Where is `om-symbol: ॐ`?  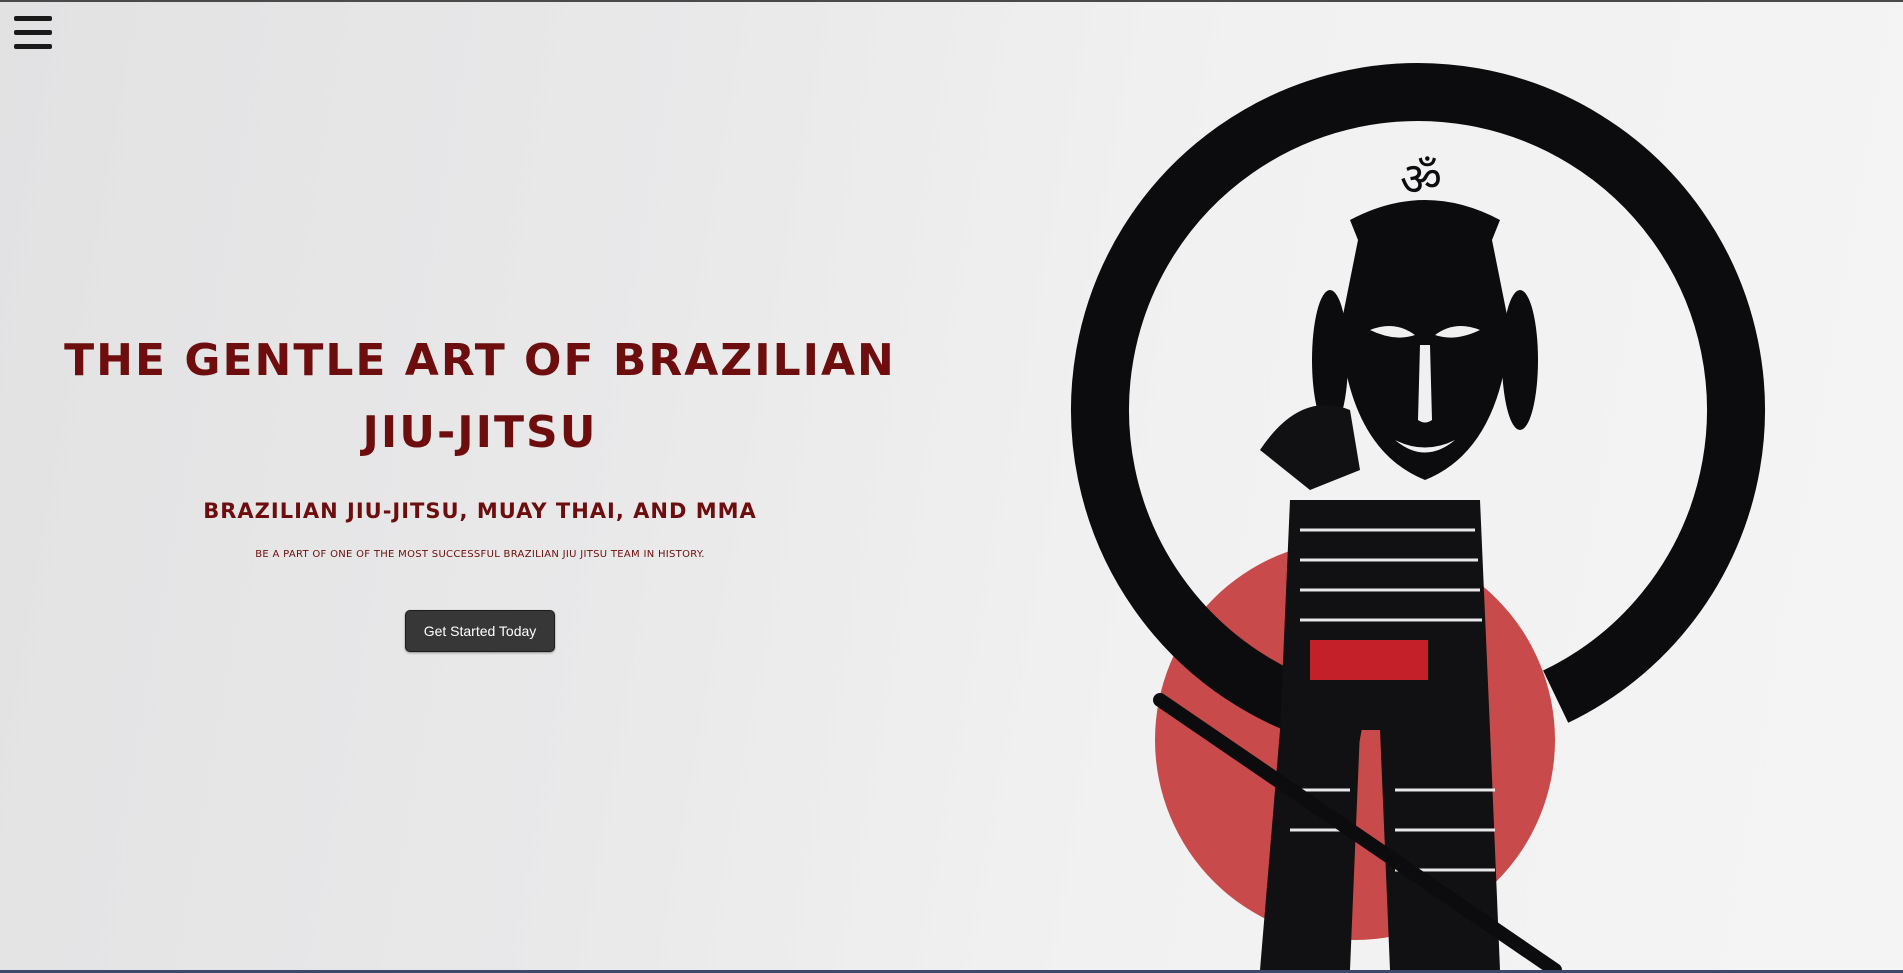 om-symbol: ॐ is located at coordinates (1421, 179).